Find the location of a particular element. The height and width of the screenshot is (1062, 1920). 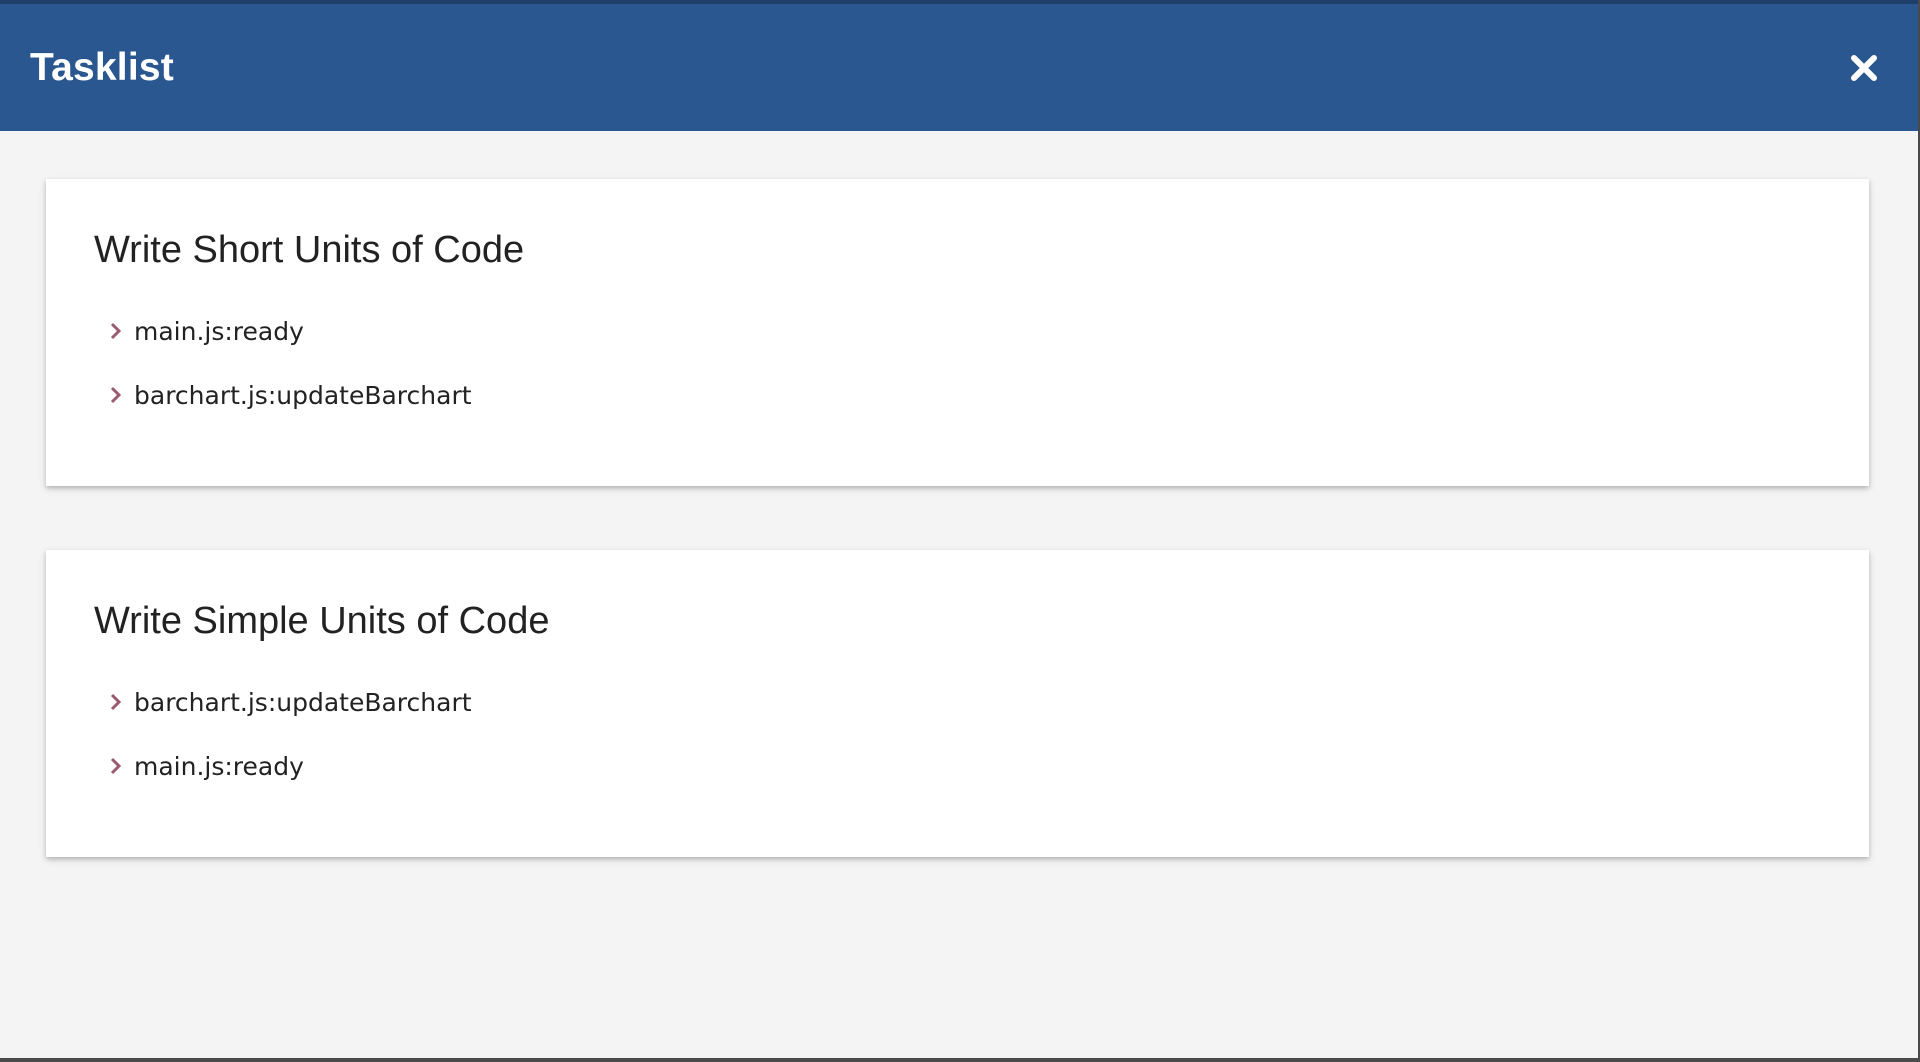

card-title: Write Short Units of Code is located at coordinates (309, 250).